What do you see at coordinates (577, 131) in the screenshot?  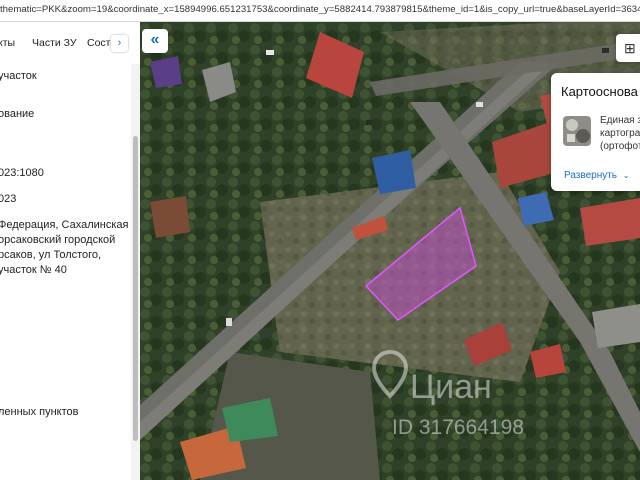 I see `basemap-thumbnail` at bounding box center [577, 131].